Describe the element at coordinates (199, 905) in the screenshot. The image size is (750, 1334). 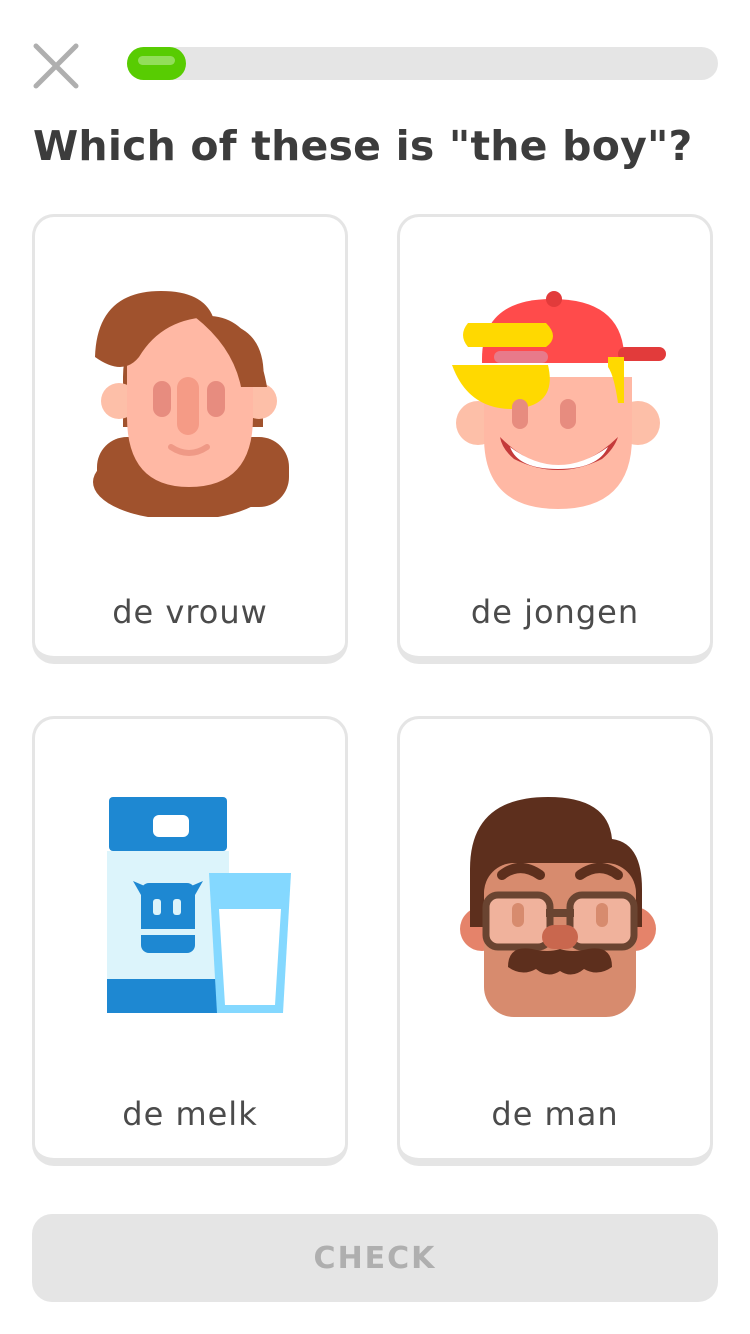
I see `milk-icon` at that location.